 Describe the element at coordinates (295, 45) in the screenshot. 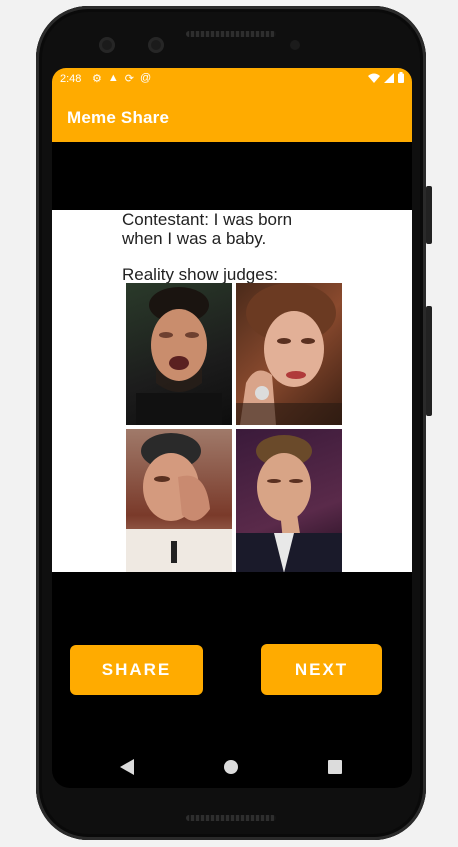

I see `proximity-sensor` at that location.